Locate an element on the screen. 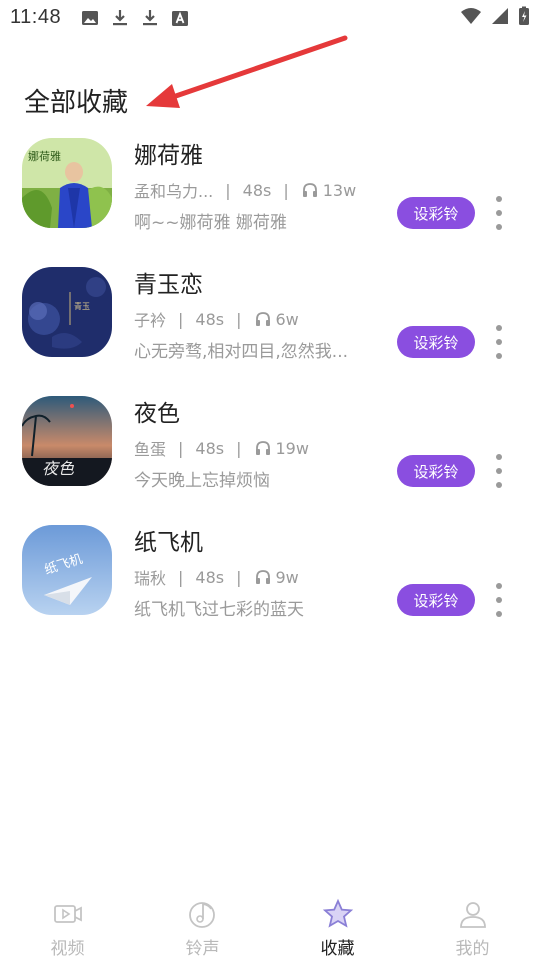 This screenshot has width=540, height=960. font-icon is located at coordinates (180, 18).